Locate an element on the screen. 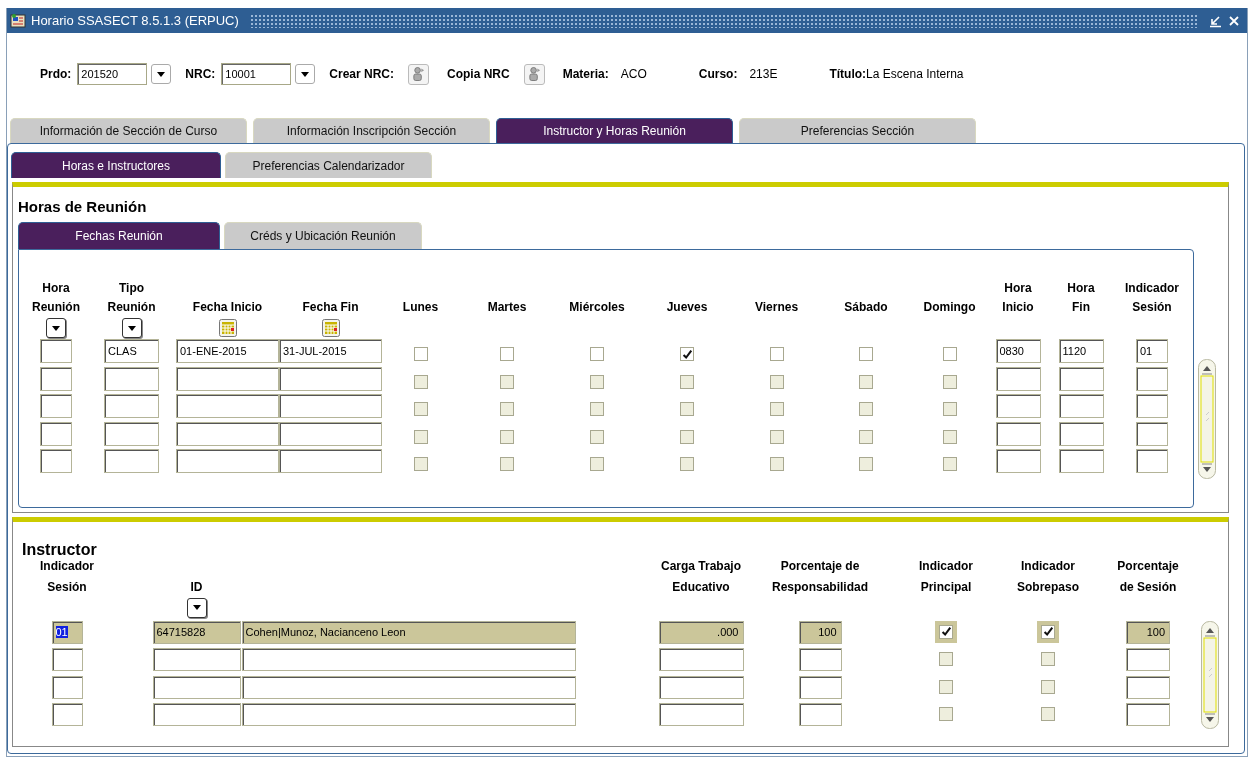 The image size is (1252, 758). input-field: 201520 is located at coordinates (112, 74).